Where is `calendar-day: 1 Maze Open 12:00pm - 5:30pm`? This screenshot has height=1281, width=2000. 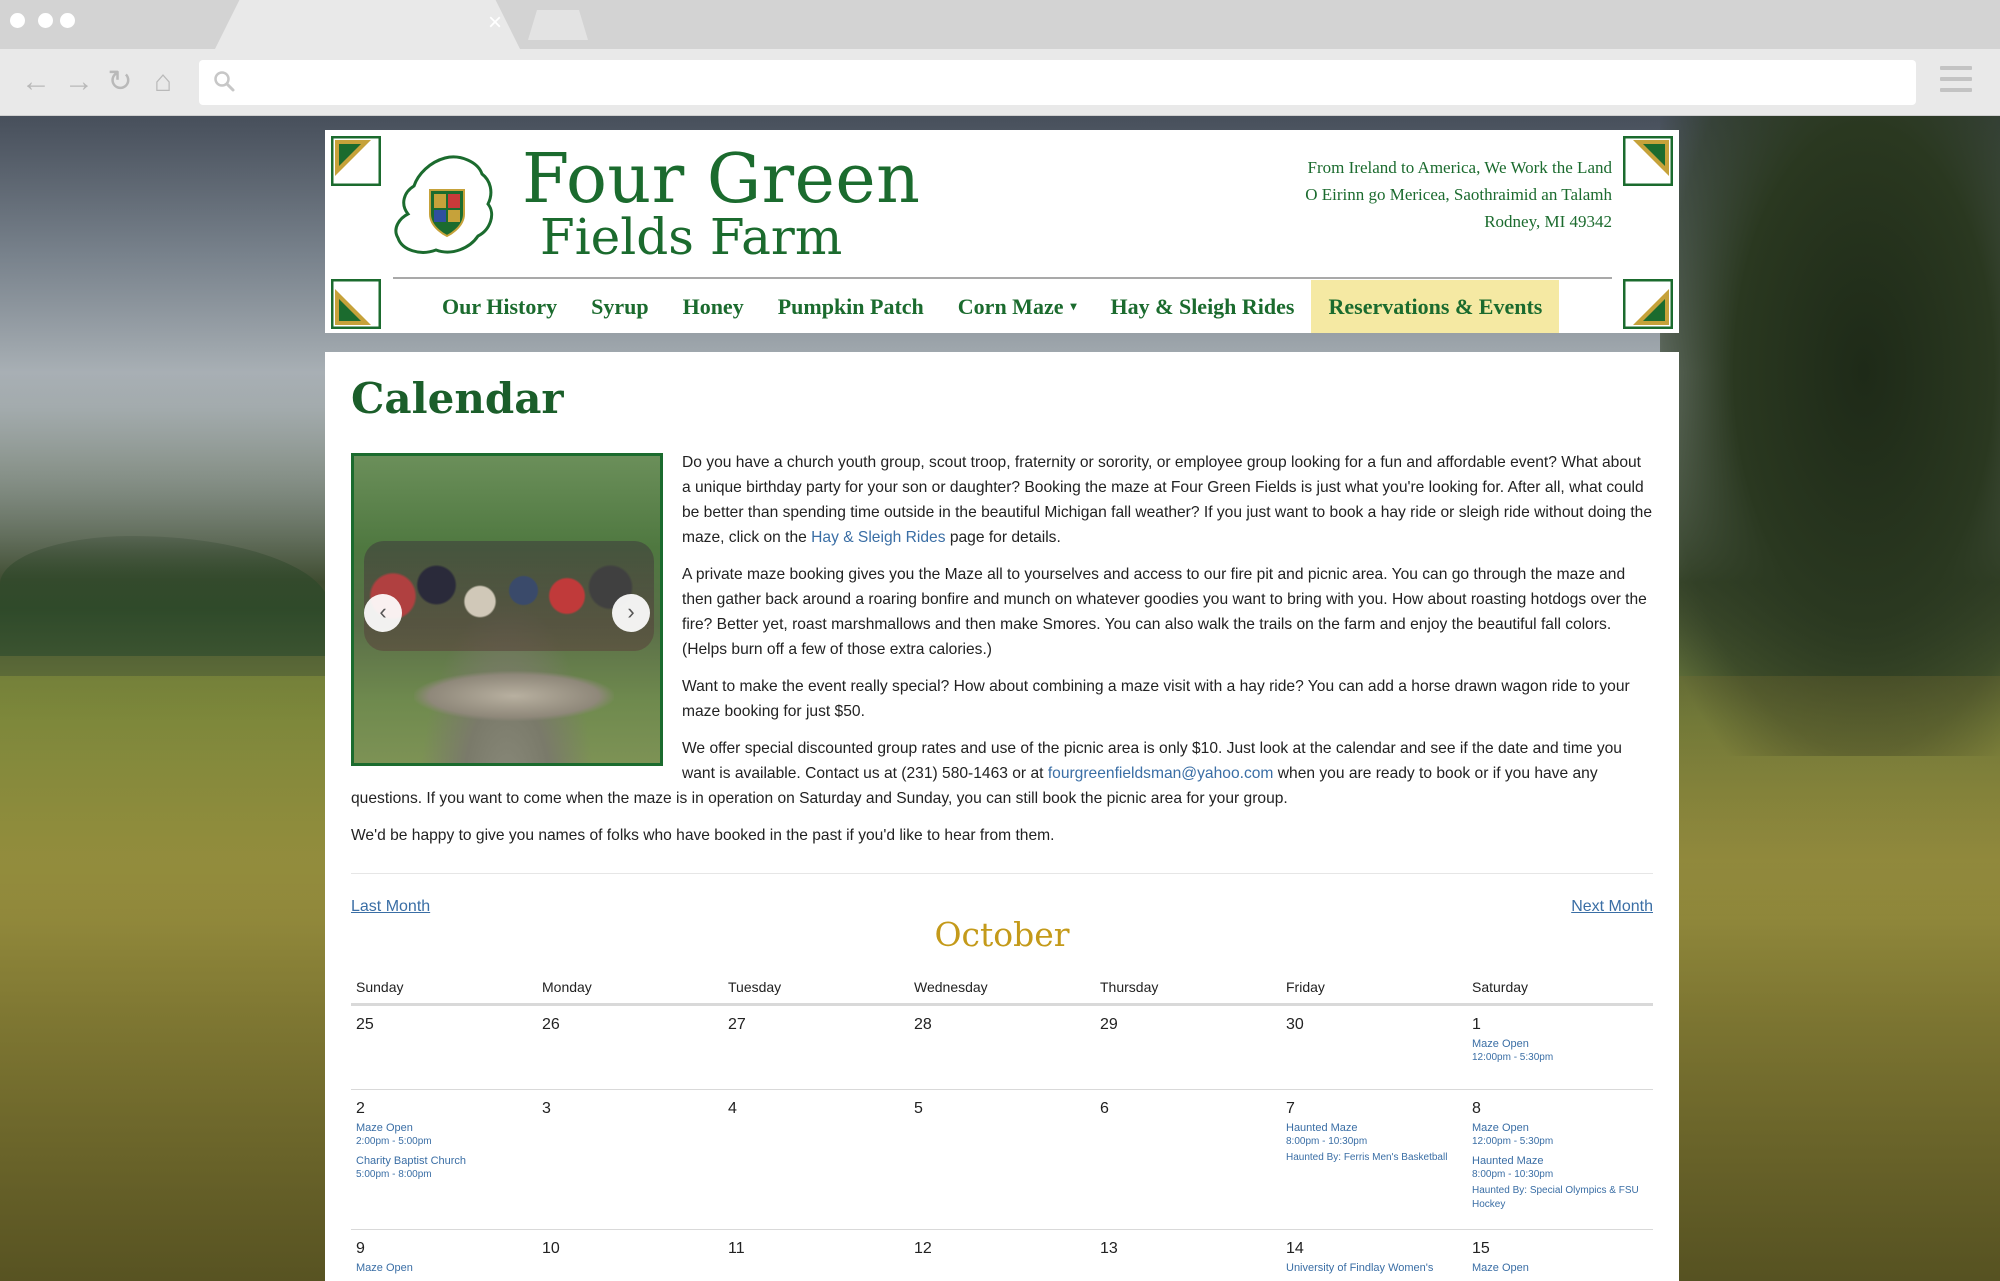 calendar-day: 1 Maze Open 12:00pm - 5:30pm is located at coordinates (1560, 1047).